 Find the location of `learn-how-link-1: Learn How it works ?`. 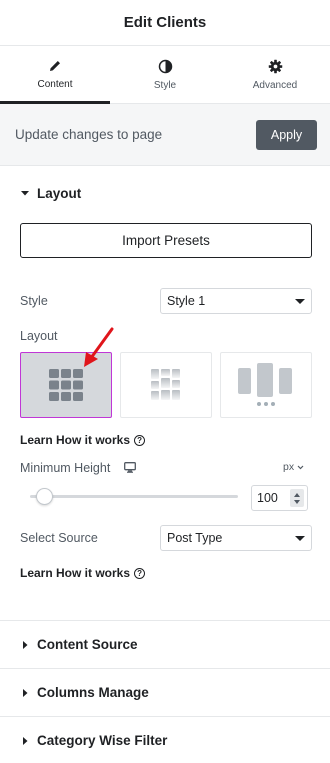

learn-how-link-1: Learn How it works ? is located at coordinates (83, 440).